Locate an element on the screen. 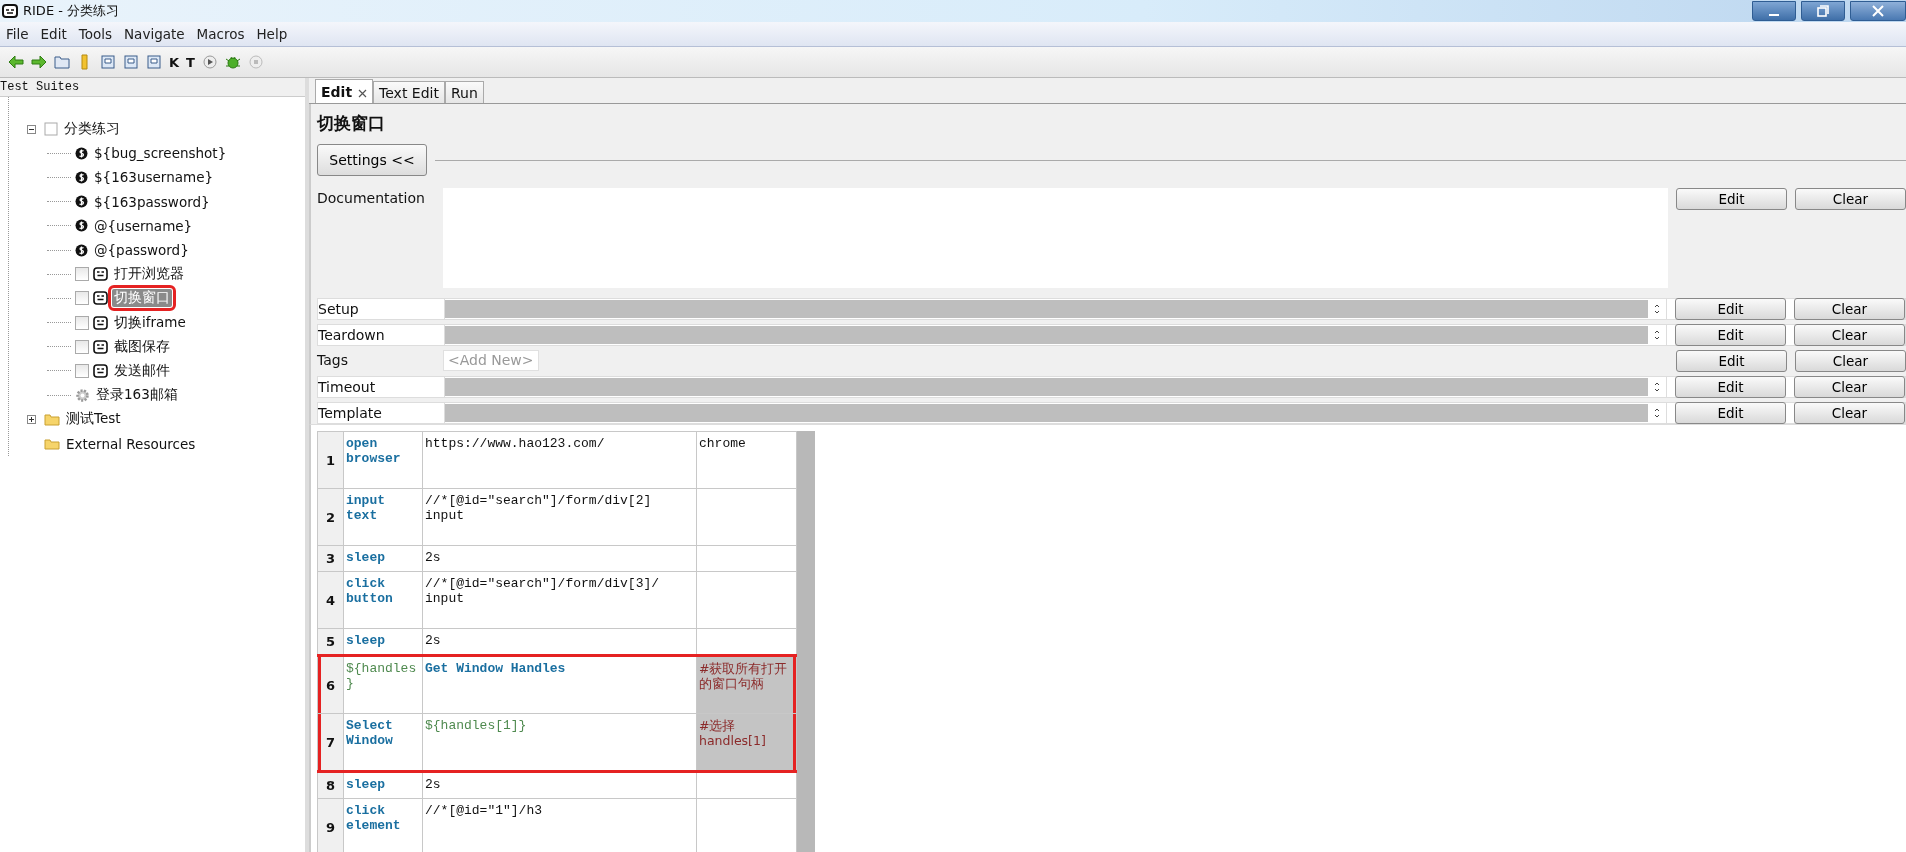 Image resolution: width=1906 pixels, height=852 pixels. export-icon is located at coordinates (154, 62).